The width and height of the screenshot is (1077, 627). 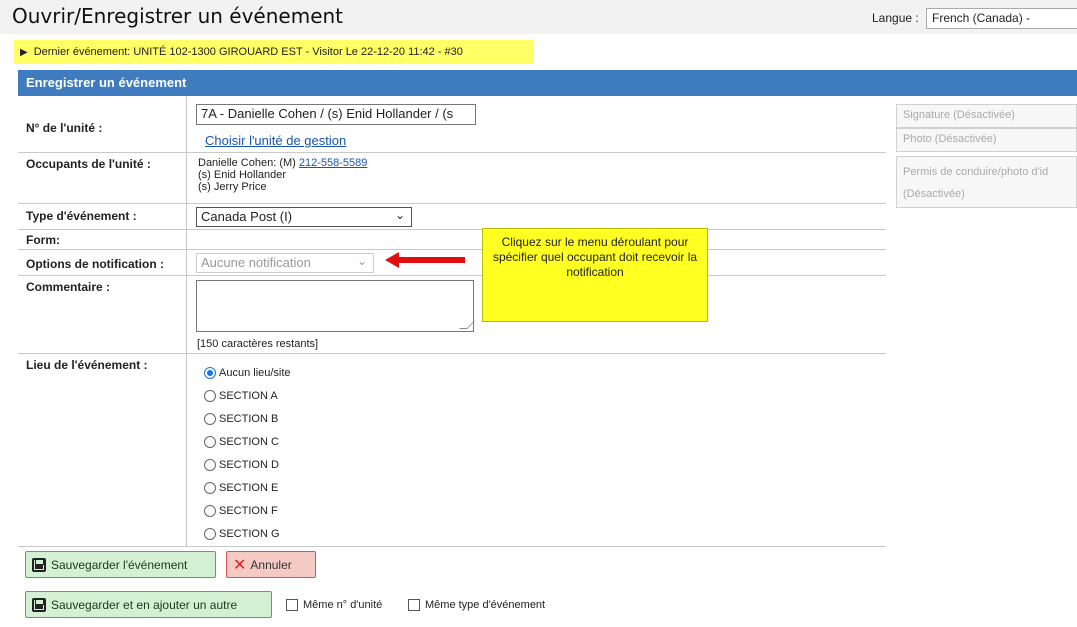 I want to click on location-option: SECTION G, so click(x=242, y=534).